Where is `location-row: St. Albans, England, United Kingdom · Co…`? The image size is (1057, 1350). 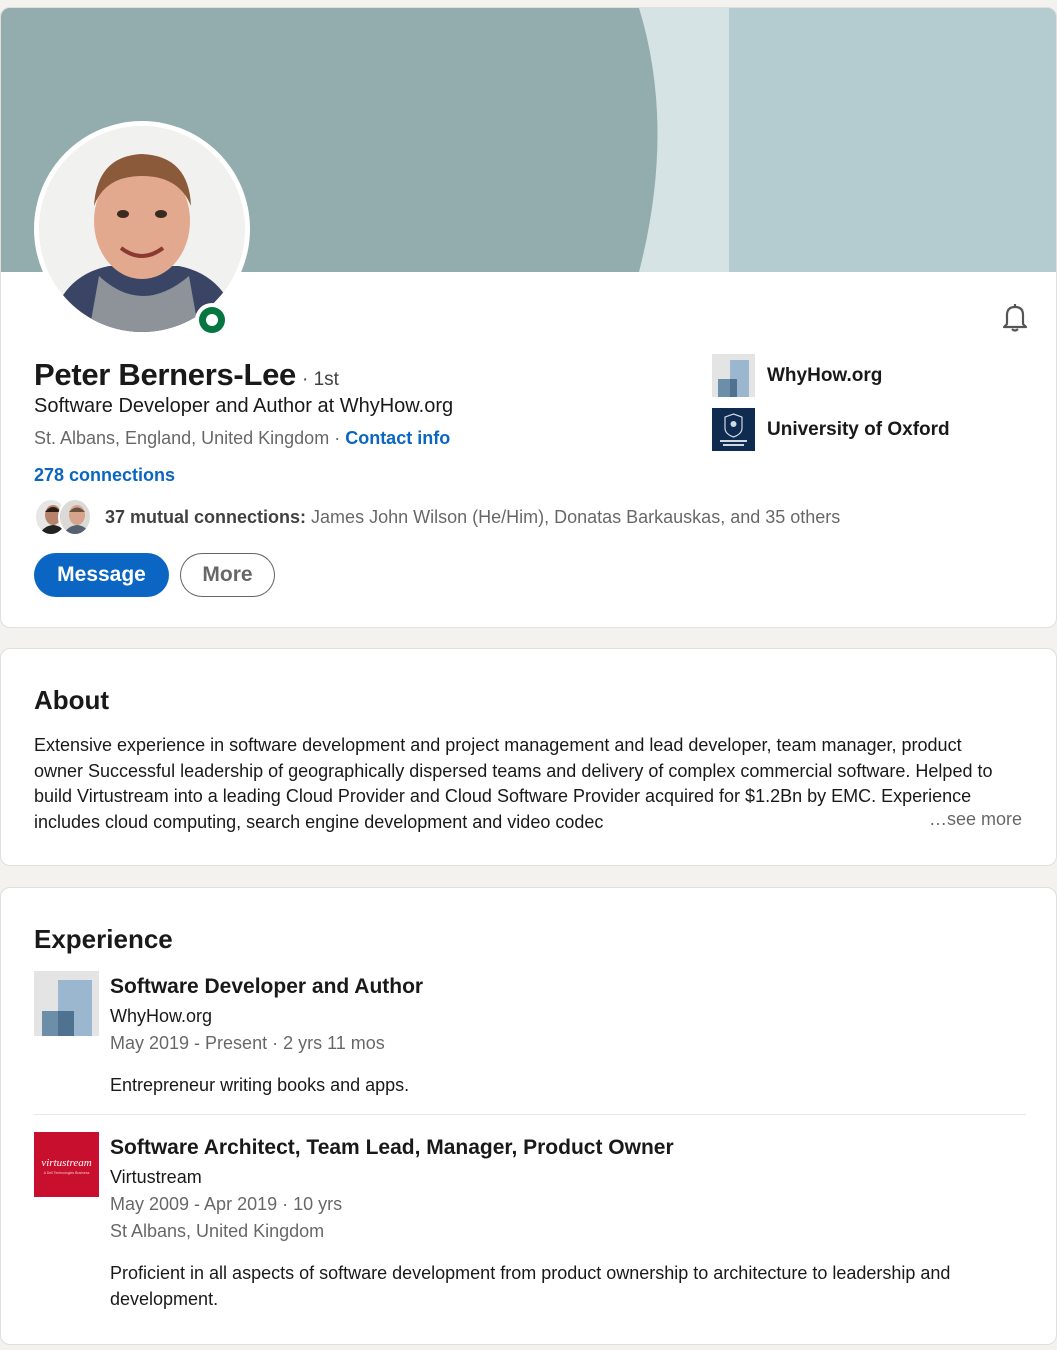 location-row: St. Albans, England, United Kingdom · Co… is located at coordinates (242, 438).